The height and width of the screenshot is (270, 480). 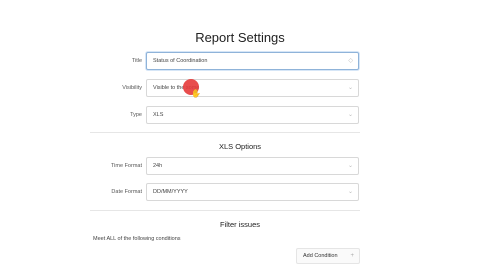 I want to click on condition-text: Meet ALL of the following conditions, so click(x=137, y=239).